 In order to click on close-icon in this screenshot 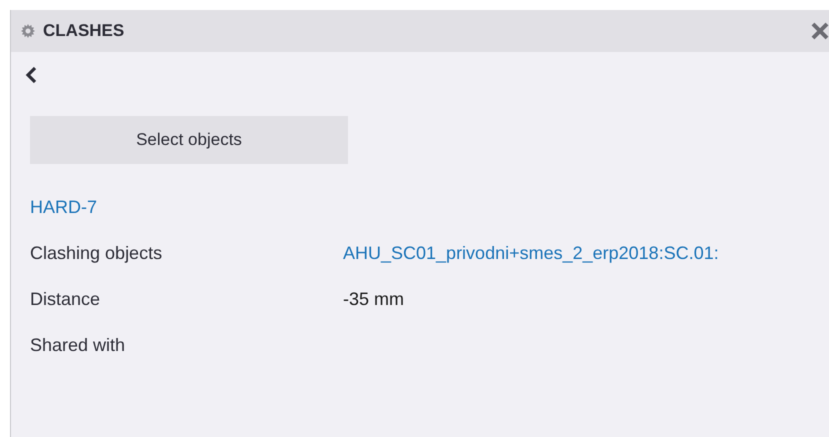, I will do `click(819, 31)`.